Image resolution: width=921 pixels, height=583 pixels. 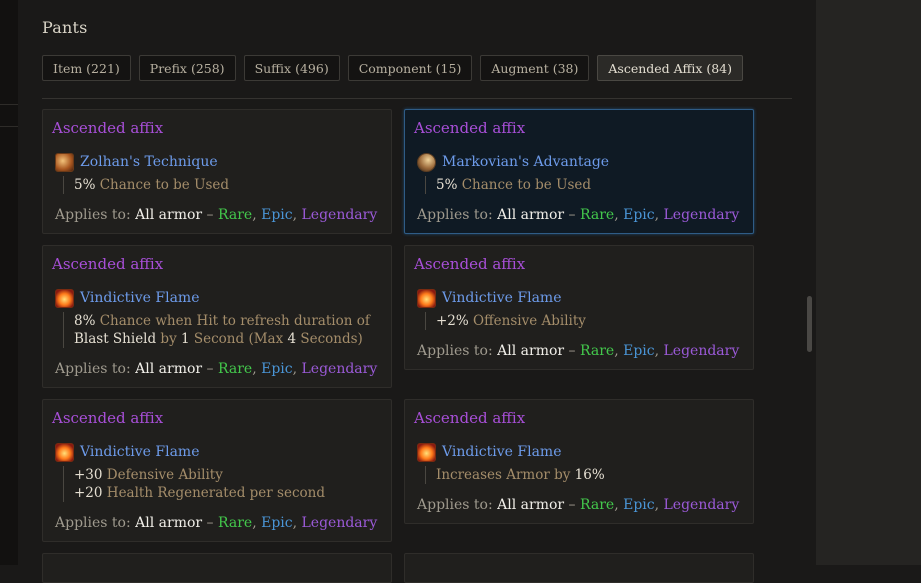 What do you see at coordinates (670, 68) in the screenshot?
I see `tab-ascended-affix: Ascended Affix (84)` at bounding box center [670, 68].